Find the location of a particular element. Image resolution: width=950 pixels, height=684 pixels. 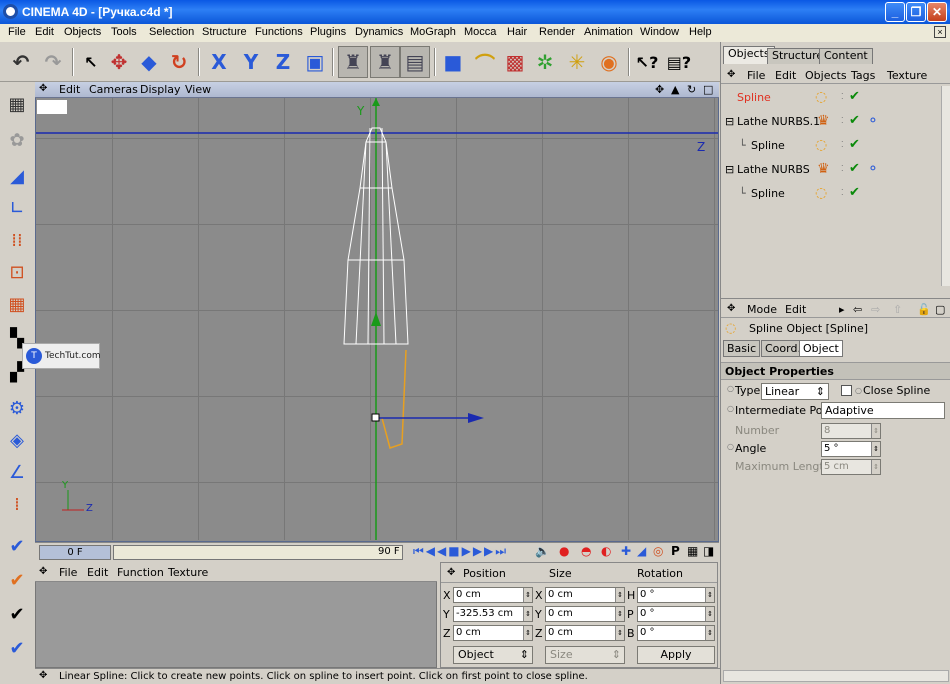

scale-icon: ◆ is located at coordinates (149, 62).